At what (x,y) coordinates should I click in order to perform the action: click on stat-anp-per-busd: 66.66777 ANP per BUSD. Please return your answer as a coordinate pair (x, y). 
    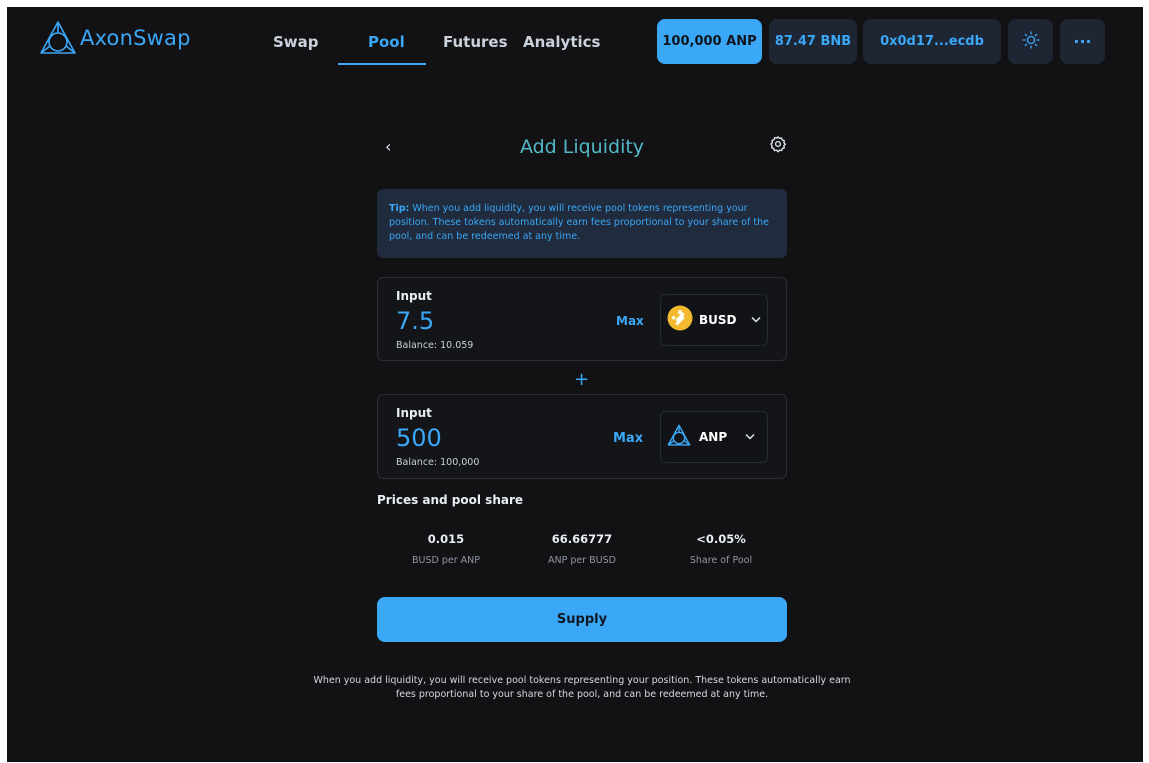
    Looking at the image, I should click on (582, 549).